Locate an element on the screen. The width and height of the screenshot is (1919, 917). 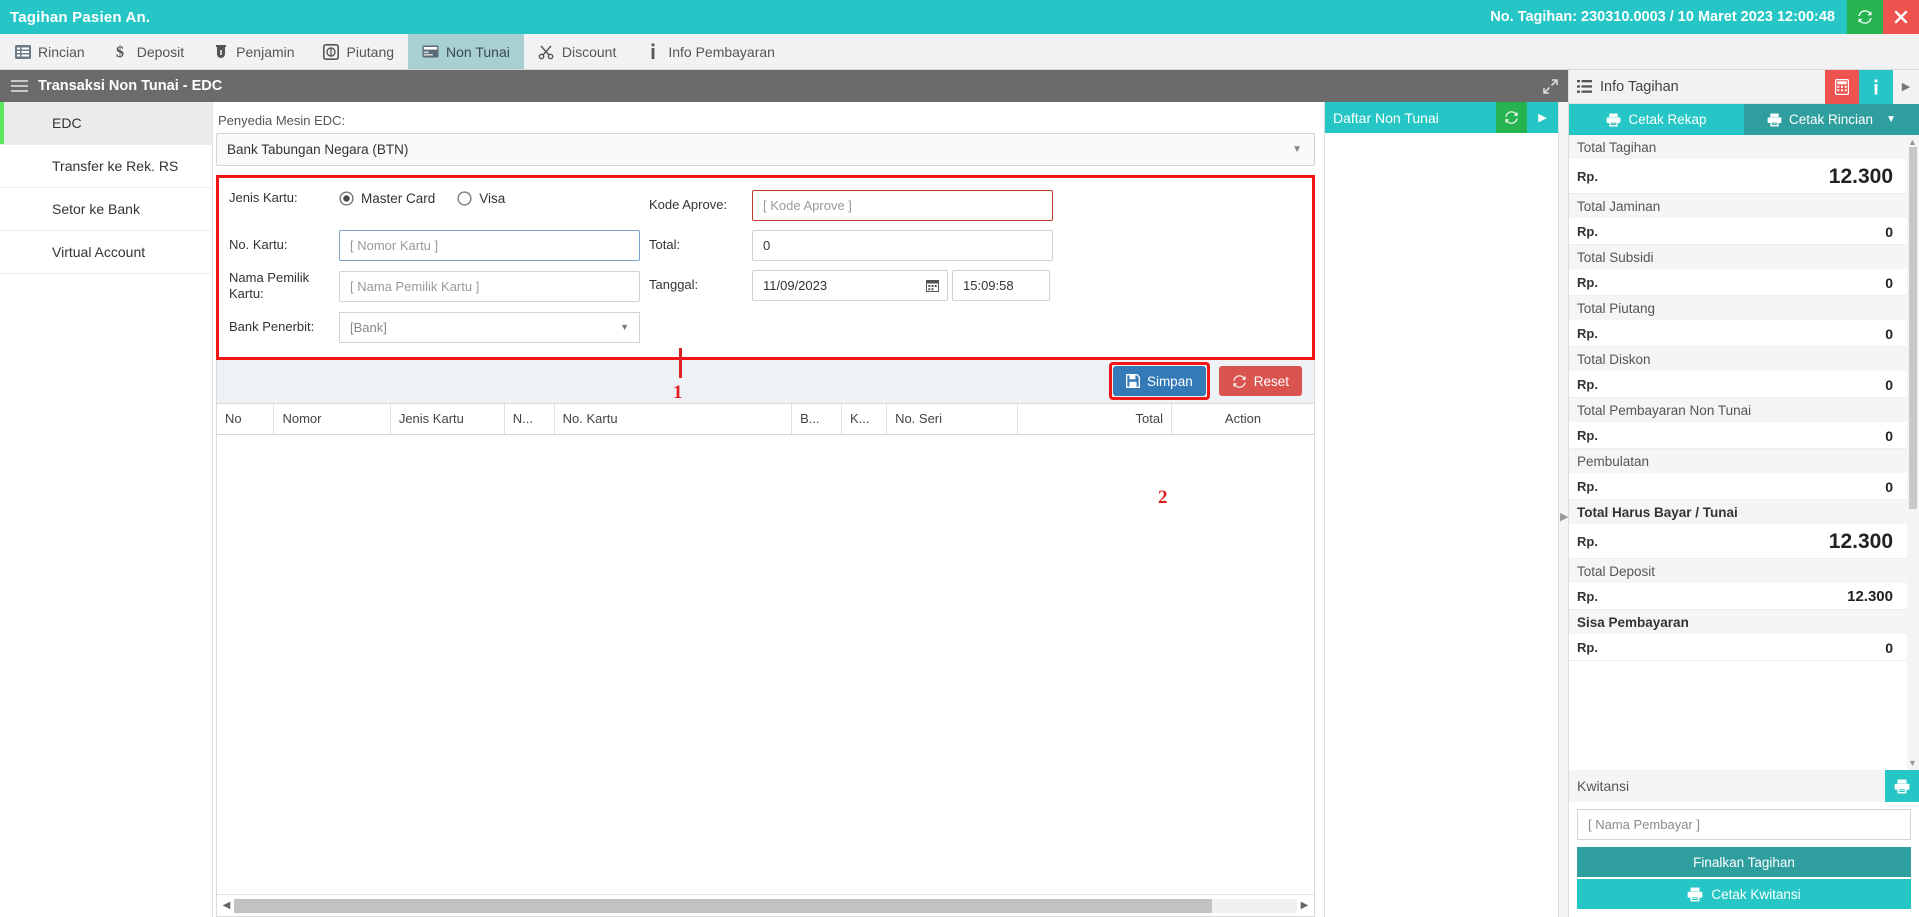
info-label-total-jaminan: Total Jaminan is located at coordinates (1738, 206).